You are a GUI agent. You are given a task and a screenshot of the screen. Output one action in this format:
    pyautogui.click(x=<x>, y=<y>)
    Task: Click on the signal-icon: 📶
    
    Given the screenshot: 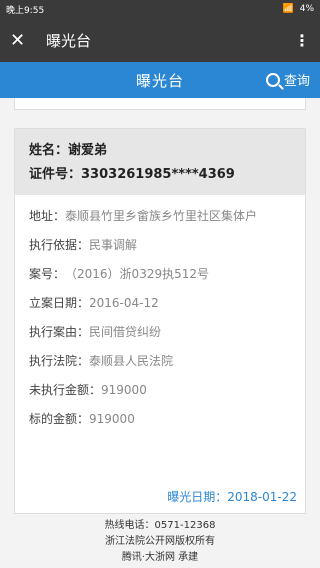 What is the action you would take?
    pyautogui.click(x=288, y=9)
    